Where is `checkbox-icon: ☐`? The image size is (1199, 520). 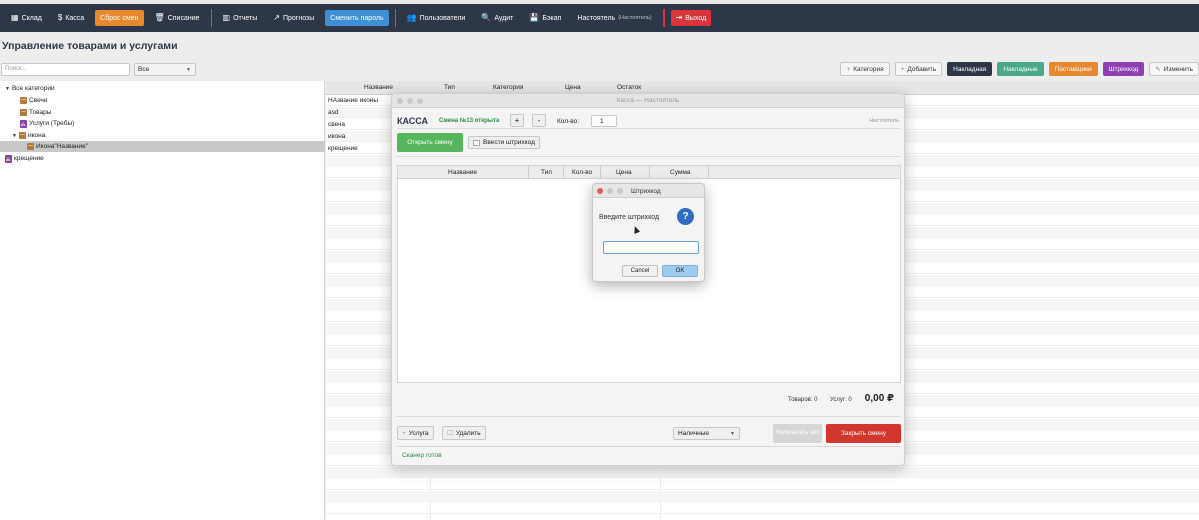 checkbox-icon: ☐ is located at coordinates (450, 433).